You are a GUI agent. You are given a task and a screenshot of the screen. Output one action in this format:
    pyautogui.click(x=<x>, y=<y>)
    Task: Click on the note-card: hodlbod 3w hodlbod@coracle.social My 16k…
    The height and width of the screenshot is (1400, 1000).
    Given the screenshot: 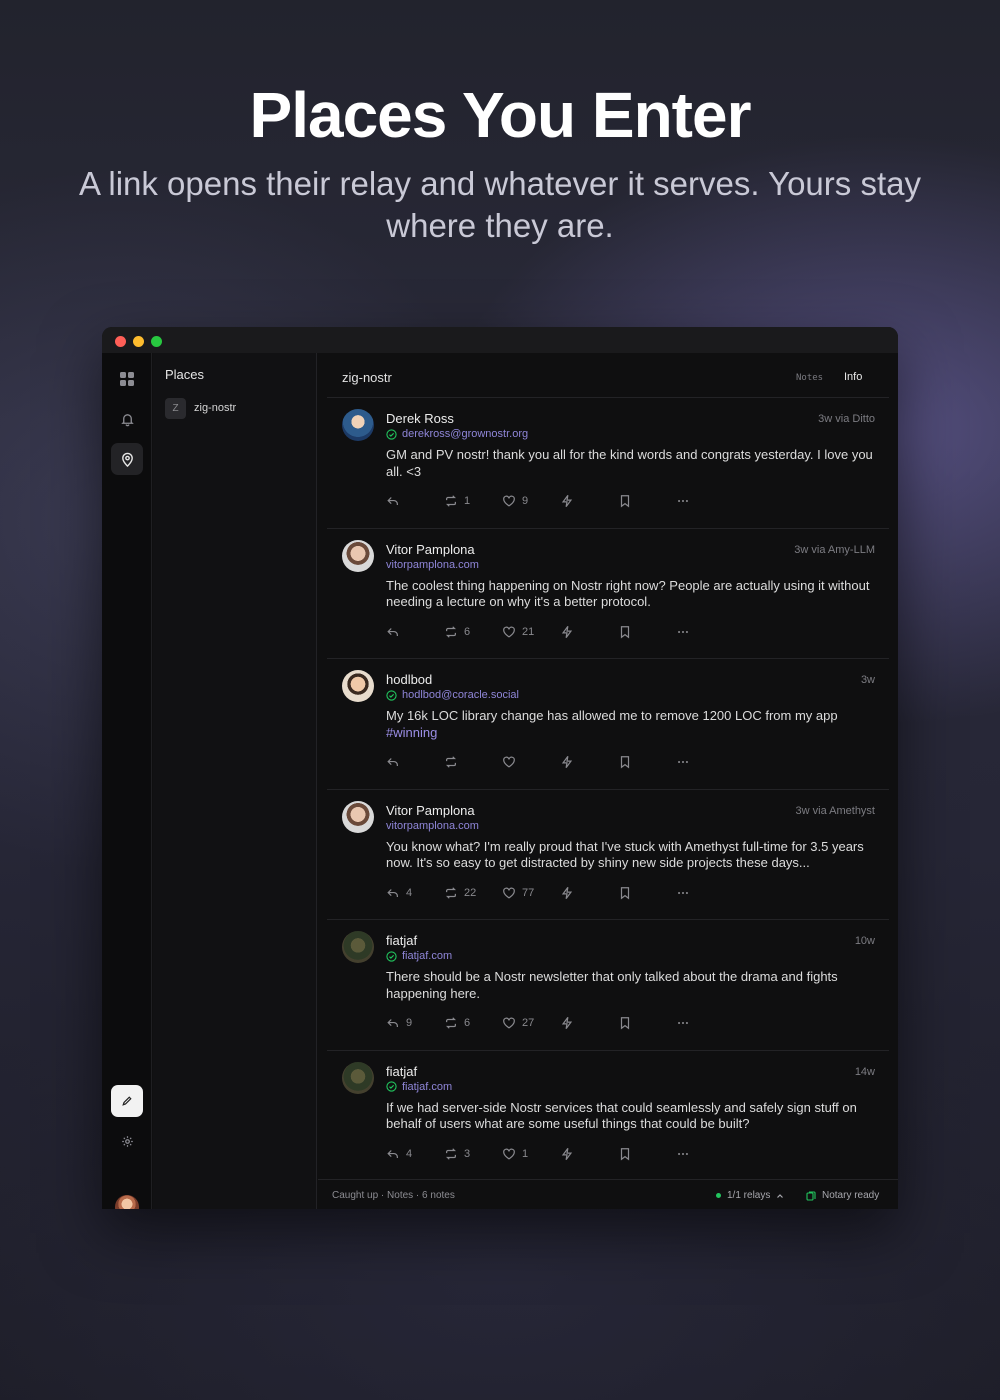 What is the action you would take?
    pyautogui.click(x=608, y=723)
    